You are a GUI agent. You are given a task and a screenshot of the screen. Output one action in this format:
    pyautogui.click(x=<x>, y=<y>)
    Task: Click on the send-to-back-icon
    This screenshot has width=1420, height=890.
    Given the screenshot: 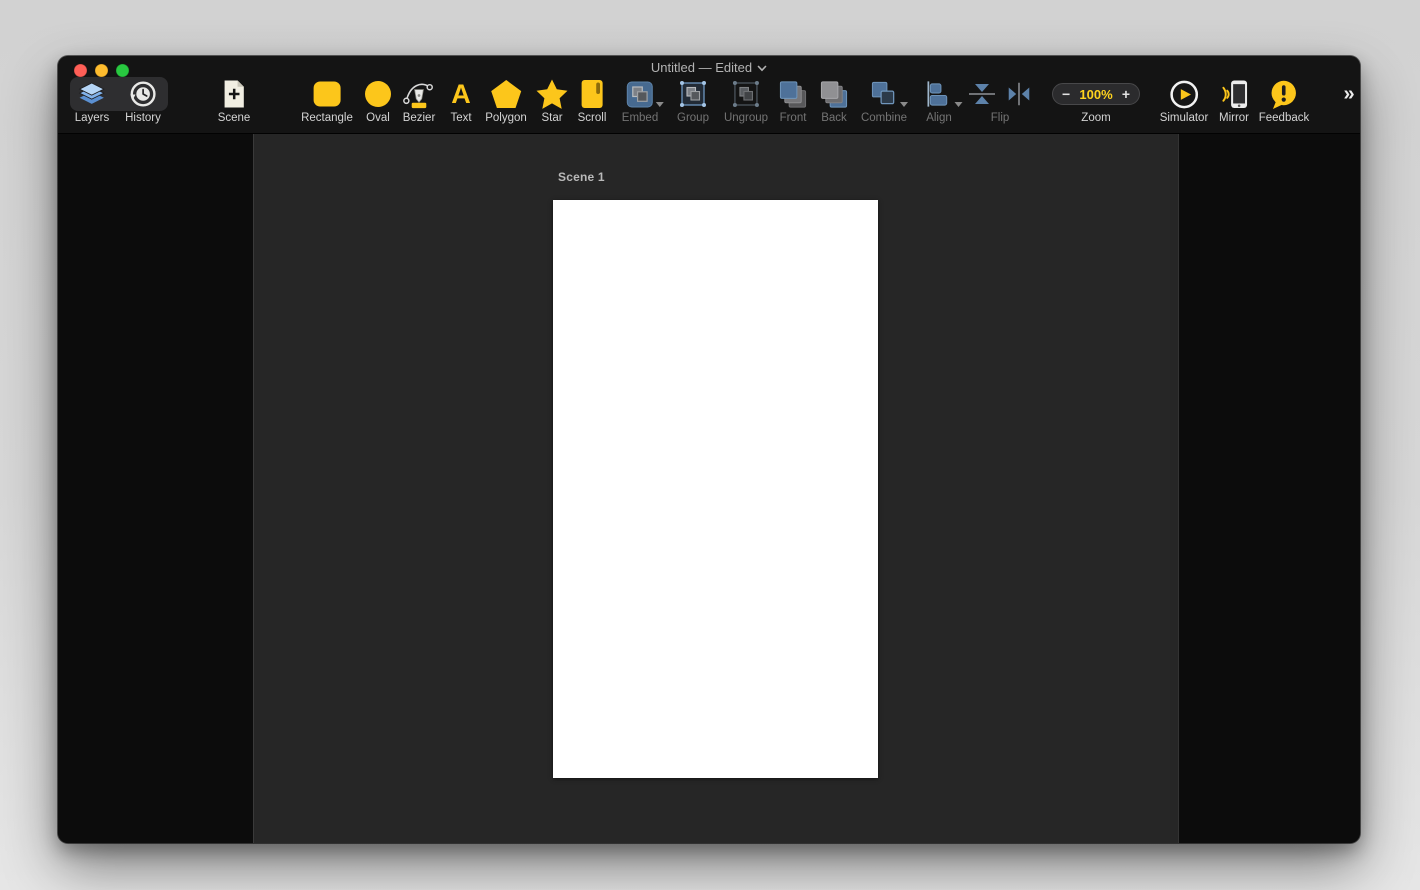 What is the action you would take?
    pyautogui.click(x=834, y=94)
    